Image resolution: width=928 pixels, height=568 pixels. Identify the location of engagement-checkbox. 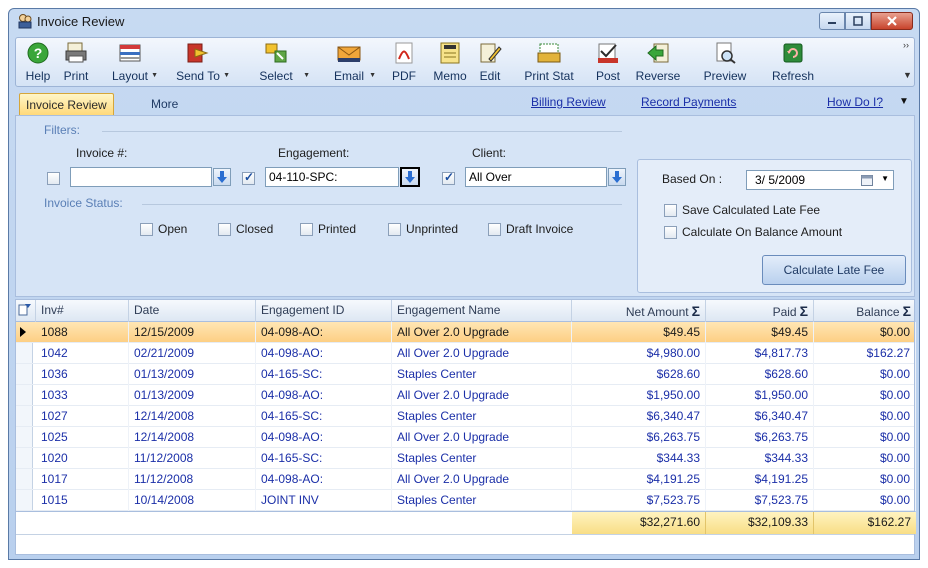
(248, 177).